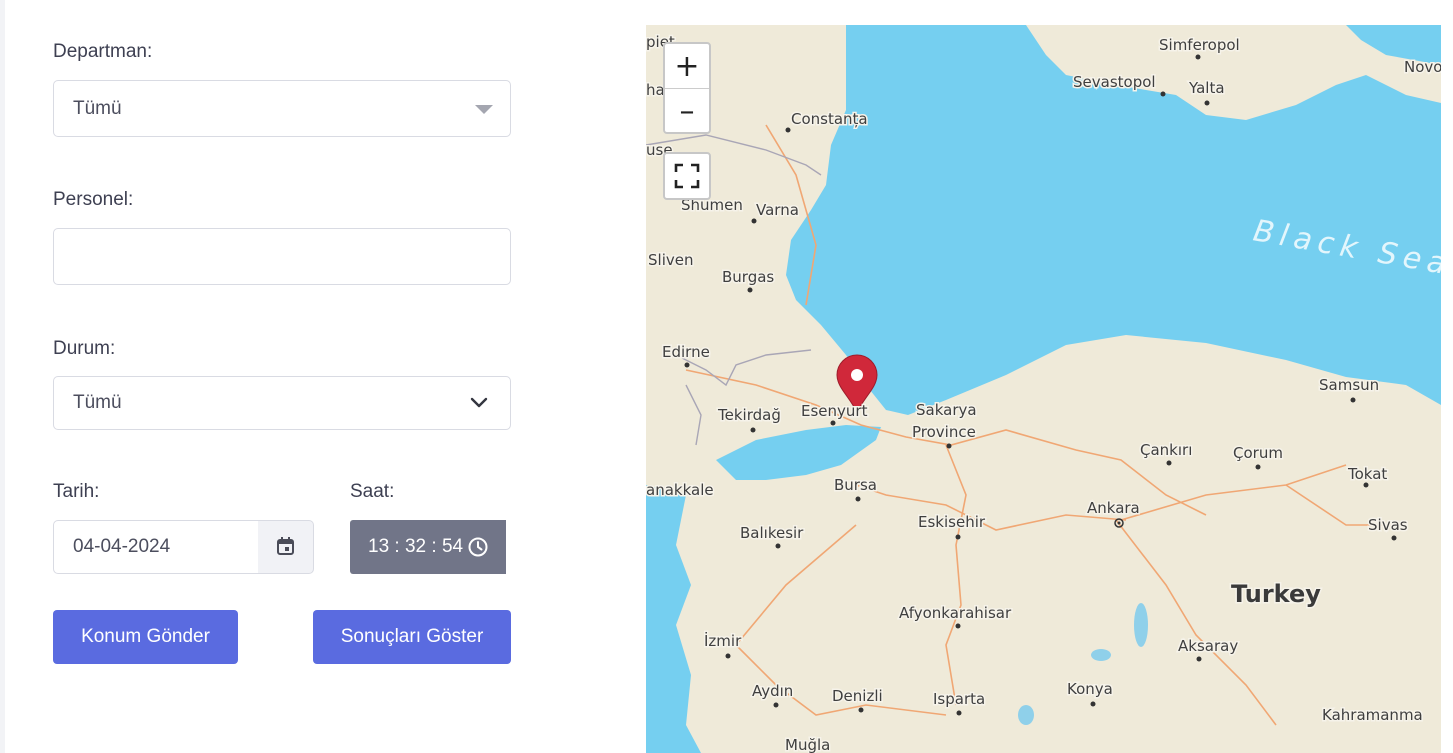 The height and width of the screenshot is (753, 1453). I want to click on status-value: Tümü, so click(97, 402).